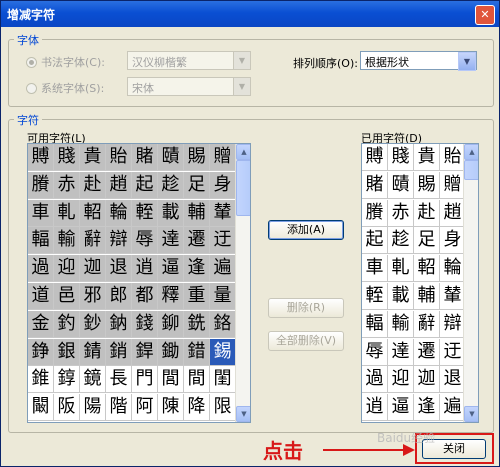 The width and height of the screenshot is (500, 467). Describe the element at coordinates (223, 296) in the screenshot. I see `char-cell: 量` at that location.